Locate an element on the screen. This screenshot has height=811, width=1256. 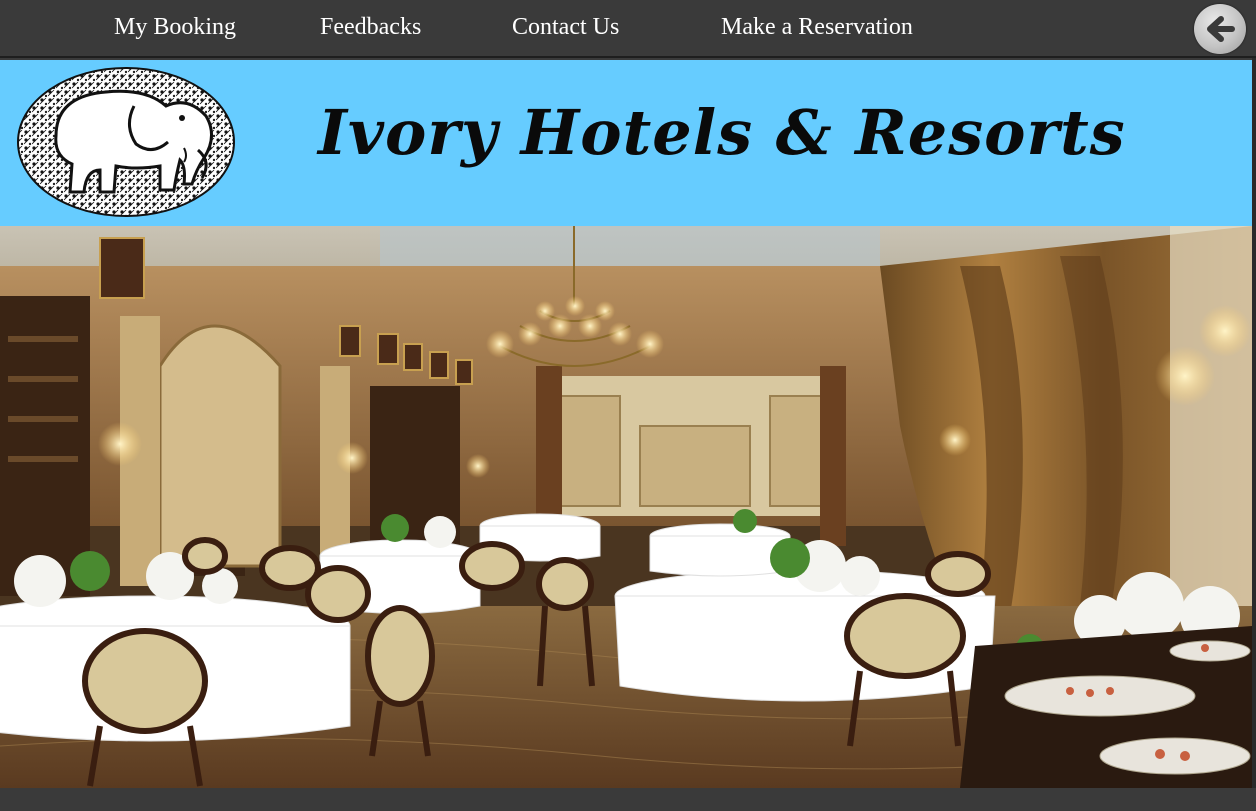
footer-bar is located at coordinates (628, 799).